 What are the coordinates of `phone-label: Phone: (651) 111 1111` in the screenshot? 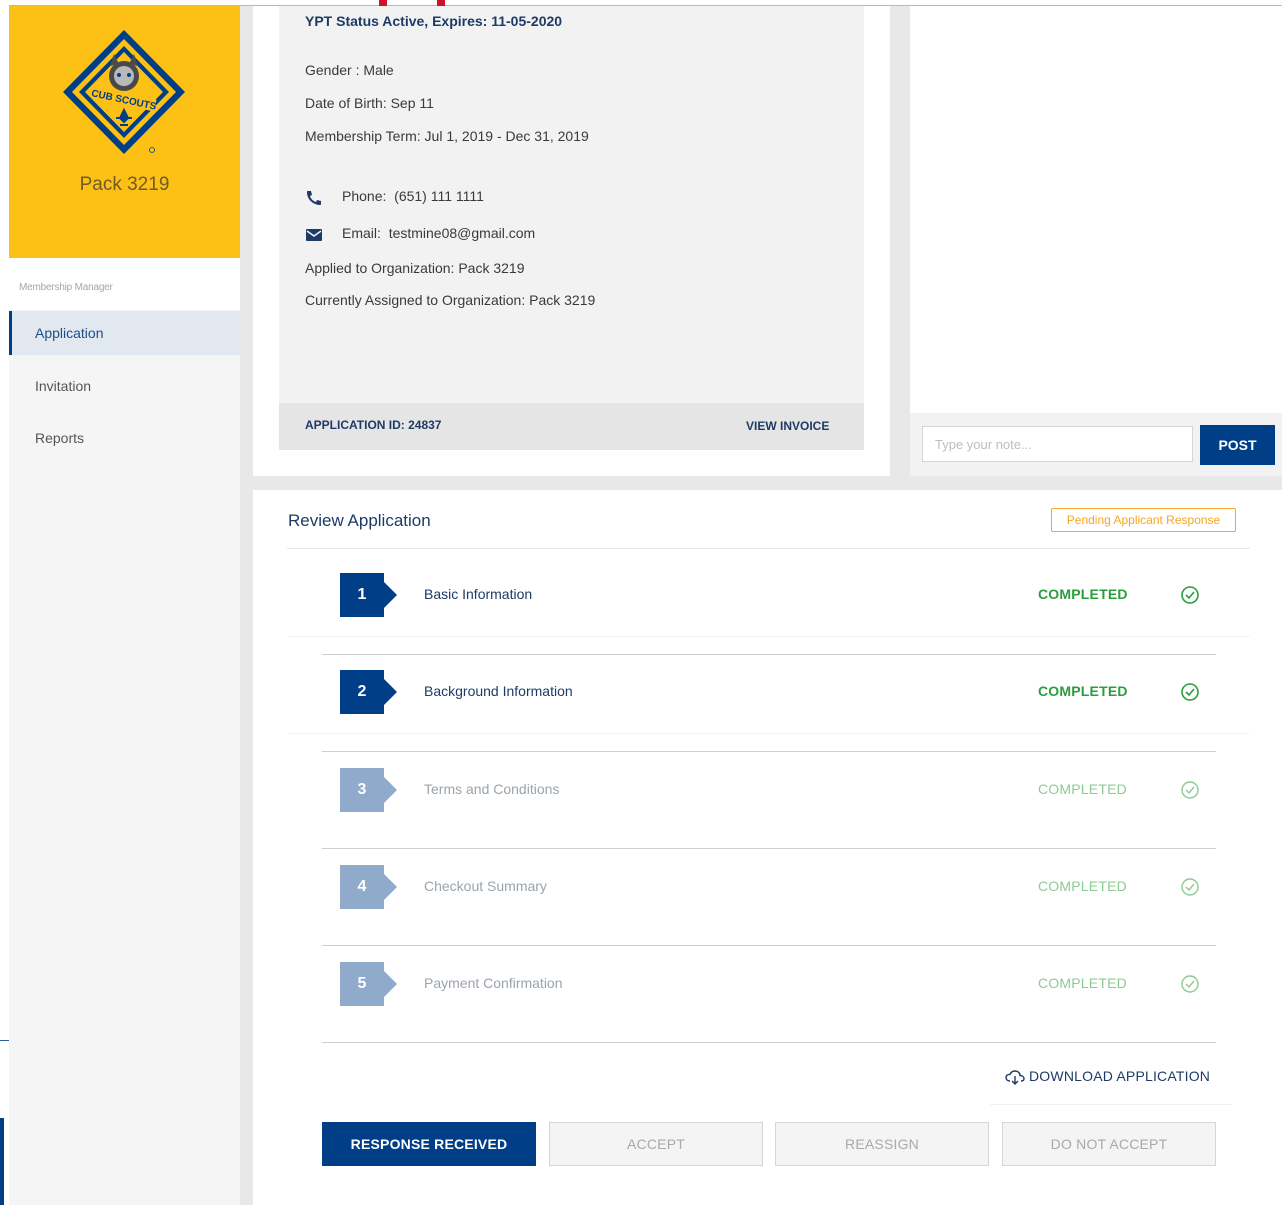 It's located at (413, 196).